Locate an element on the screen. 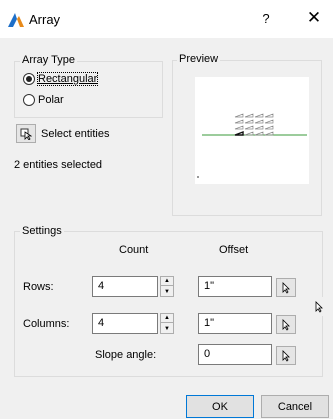  rows-columns-pick-button is located at coordinates (319, 306).